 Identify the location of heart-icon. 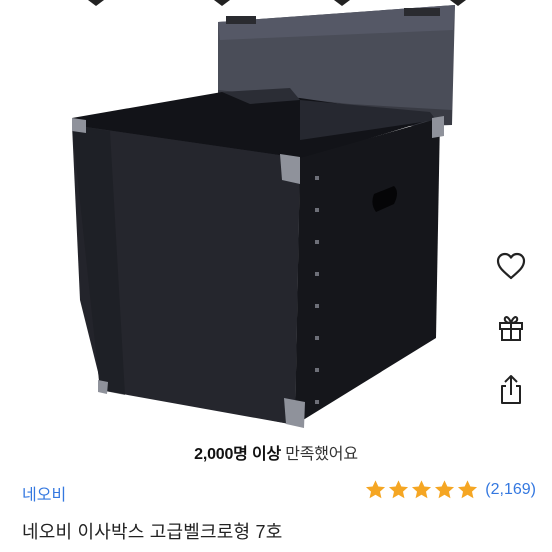
(511, 268).